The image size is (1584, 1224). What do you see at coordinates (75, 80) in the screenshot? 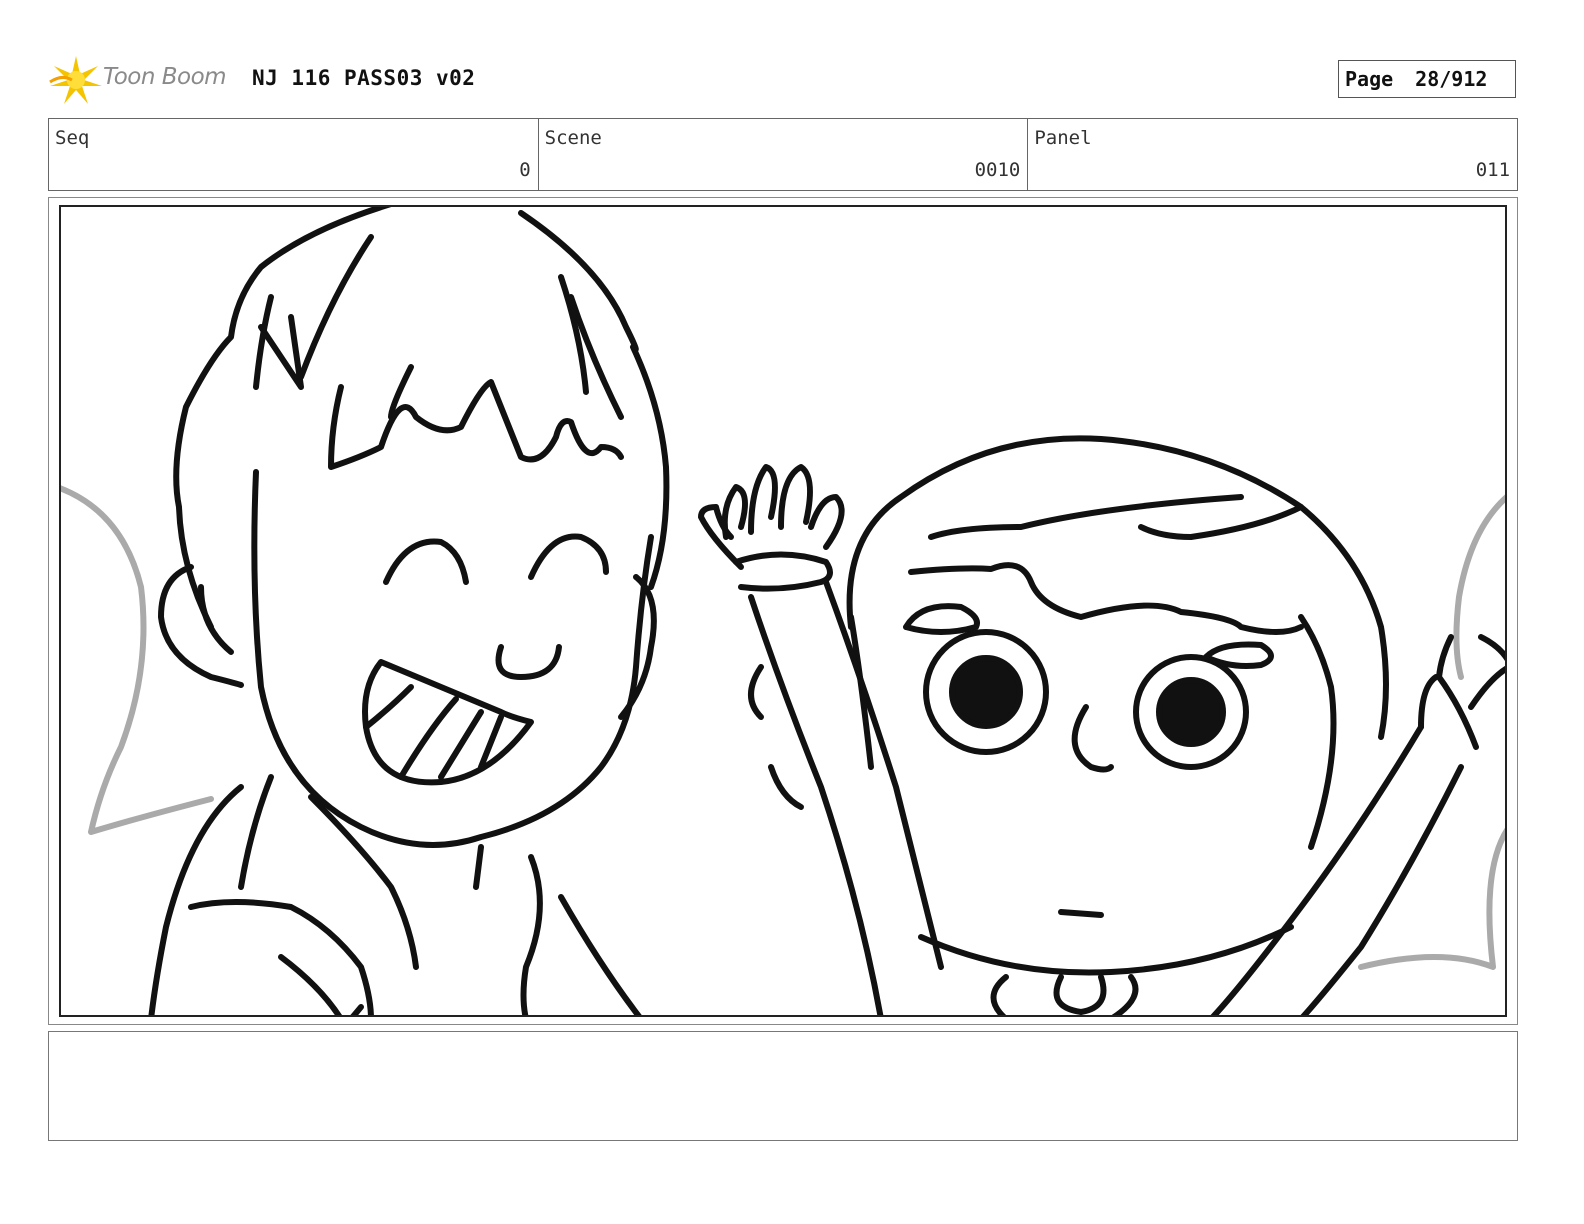
I see `starburst-icon` at bounding box center [75, 80].